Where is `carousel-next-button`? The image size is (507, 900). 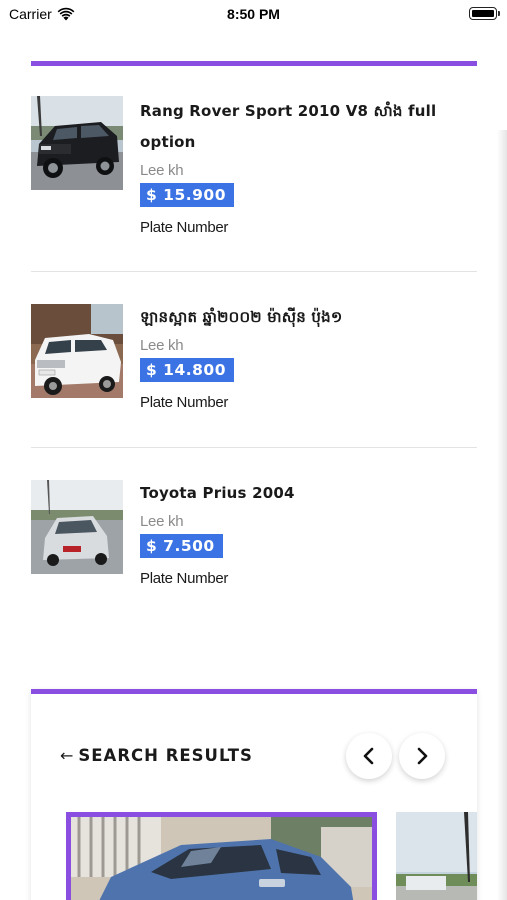
carousel-next-button is located at coordinates (422, 756).